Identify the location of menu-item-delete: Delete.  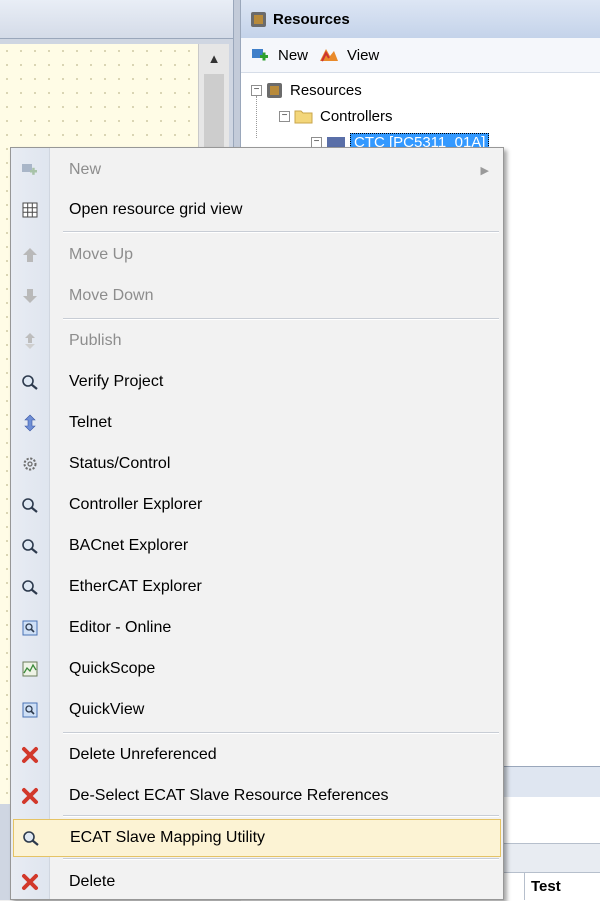
(257, 882).